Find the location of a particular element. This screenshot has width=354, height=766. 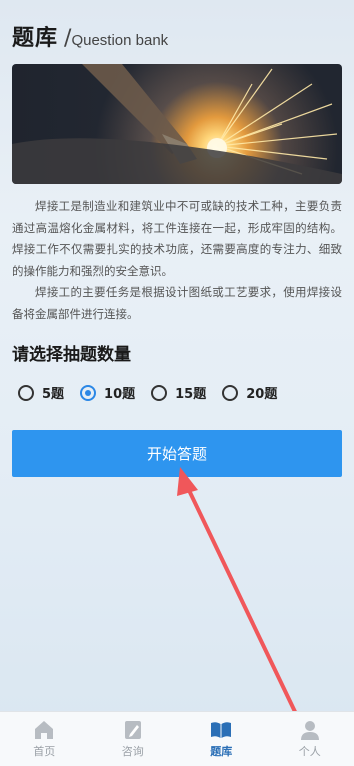

tab-home: 首页 is located at coordinates (44, 739).